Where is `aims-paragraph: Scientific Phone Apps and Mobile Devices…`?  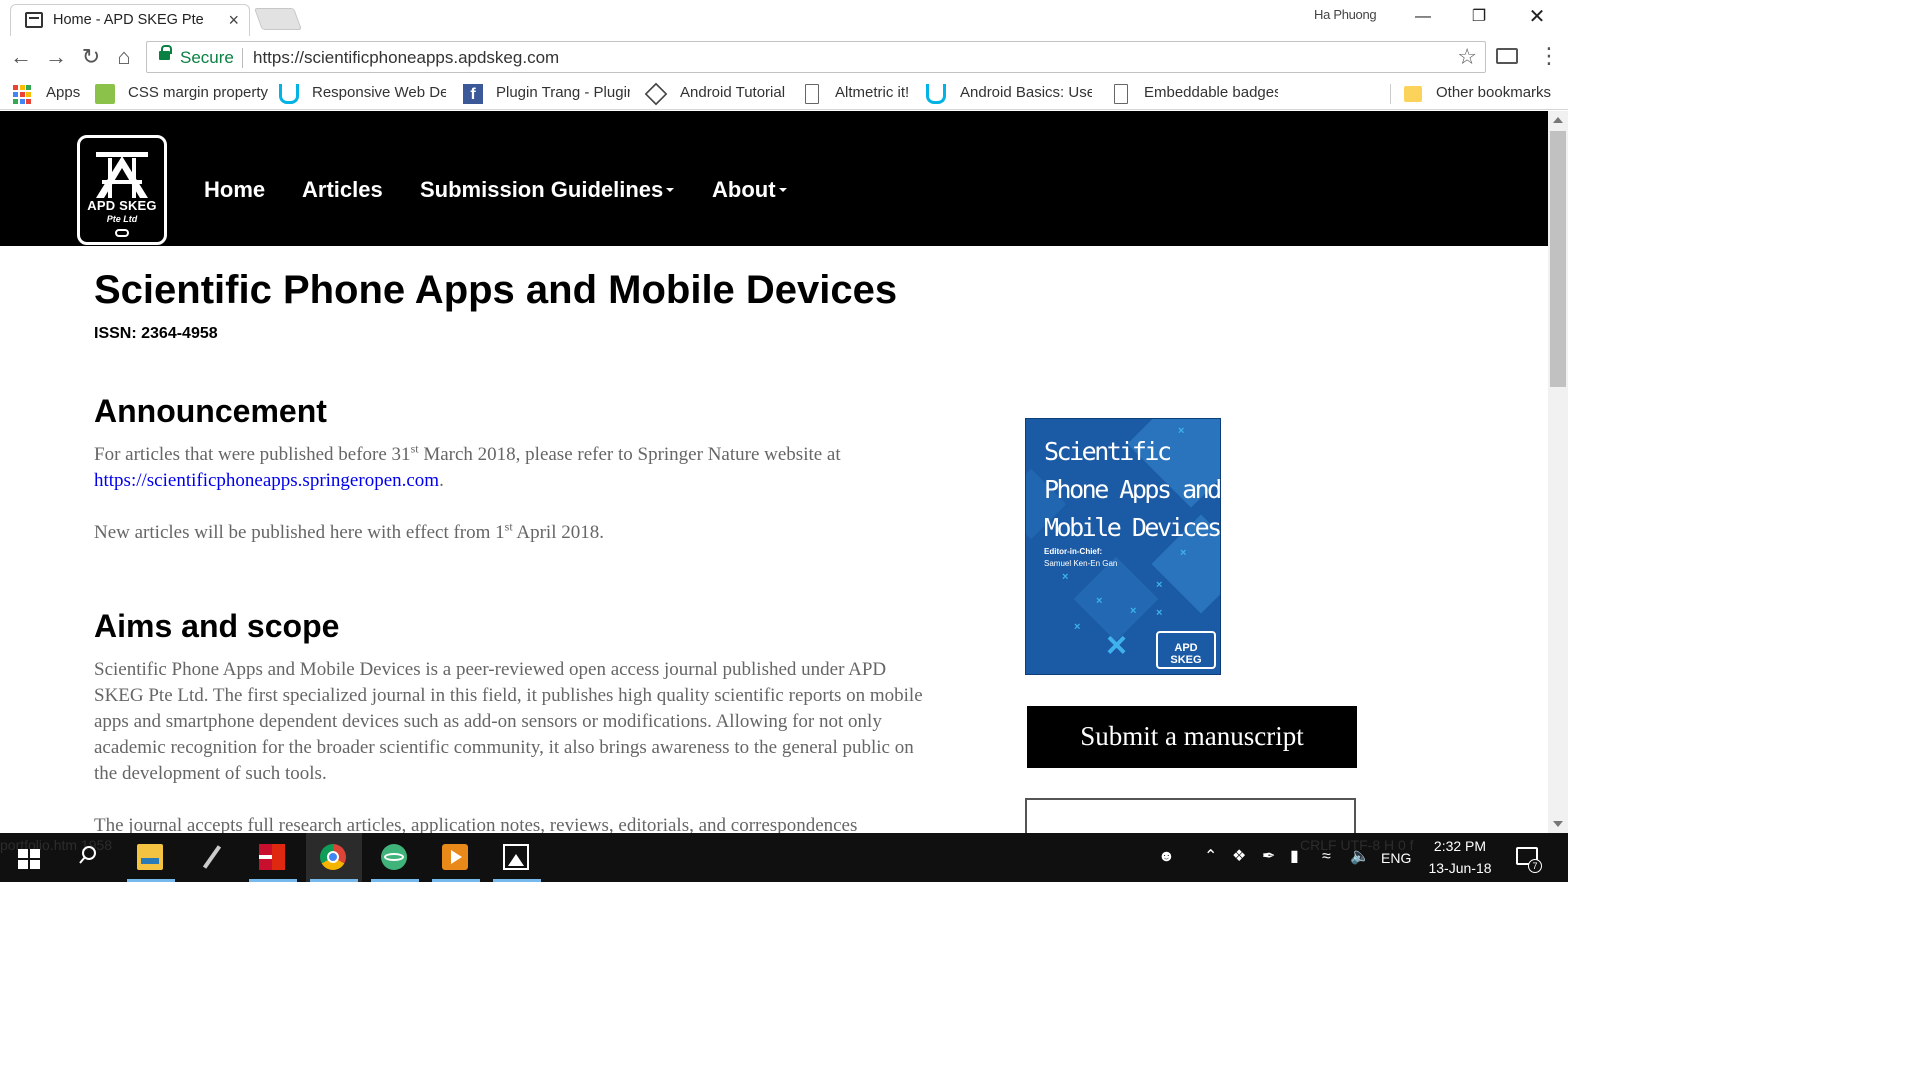 aims-paragraph: Scientific Phone Apps and Mobile Devices… is located at coordinates (508, 721).